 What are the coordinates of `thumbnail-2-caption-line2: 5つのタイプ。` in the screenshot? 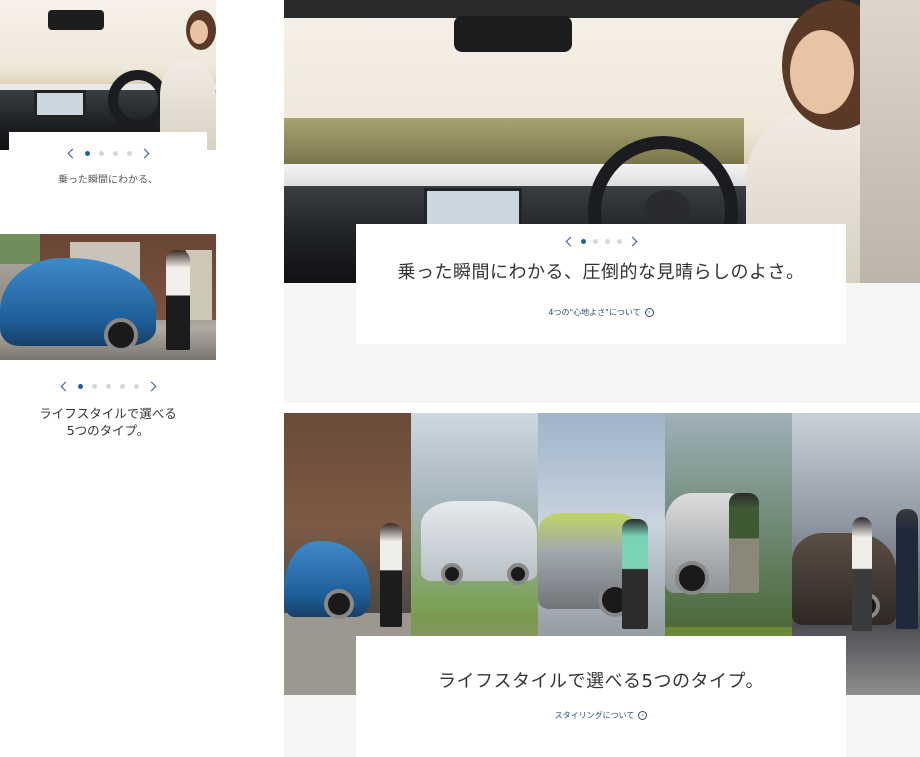 It's located at (108, 430).